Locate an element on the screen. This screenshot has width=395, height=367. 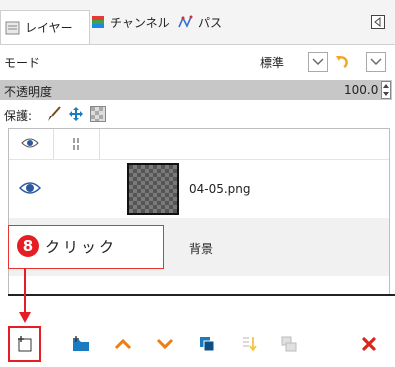
lock-pixels-toggle is located at coordinates (54, 115).